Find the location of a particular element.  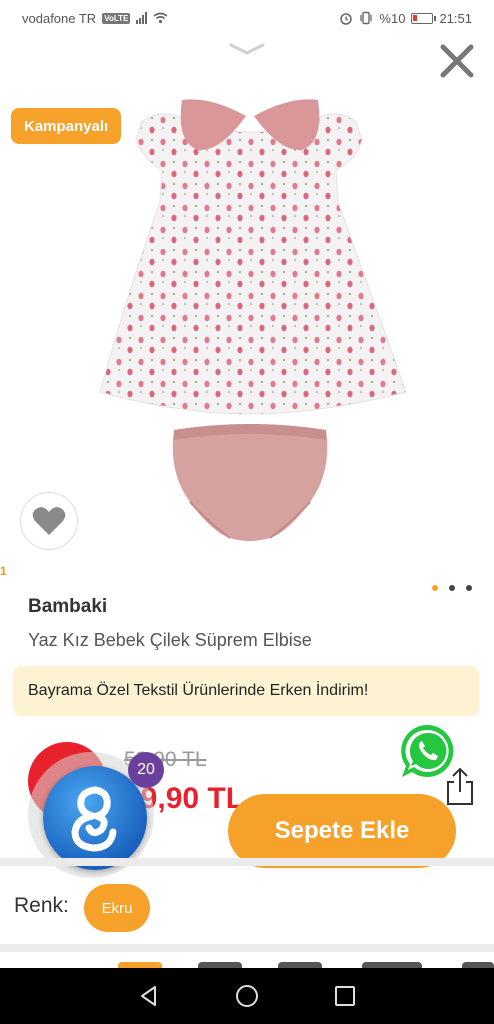

heart-icon is located at coordinates (49, 521).